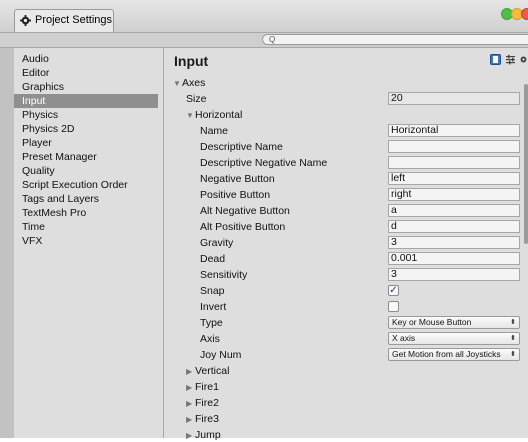 Image resolution: width=528 pixels, height=442 pixels. Describe the element at coordinates (25, 20) in the screenshot. I see `gear-icon` at that location.